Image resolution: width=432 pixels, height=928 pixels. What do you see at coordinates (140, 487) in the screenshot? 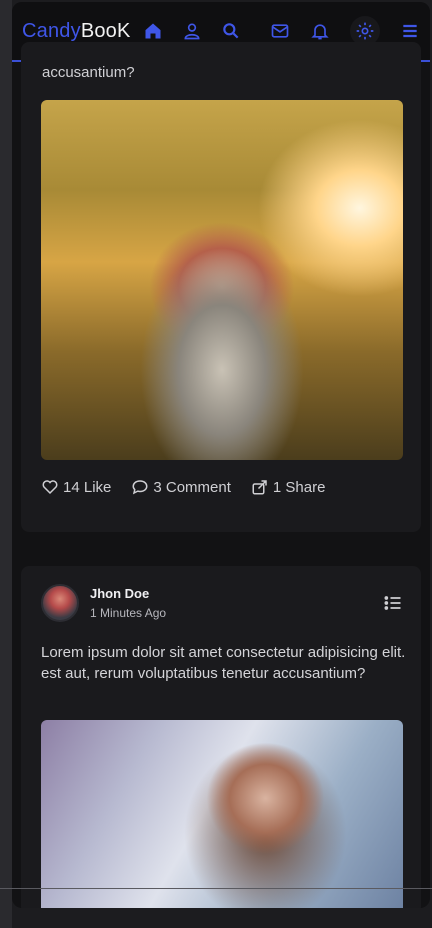
I see `comment-icon` at bounding box center [140, 487].